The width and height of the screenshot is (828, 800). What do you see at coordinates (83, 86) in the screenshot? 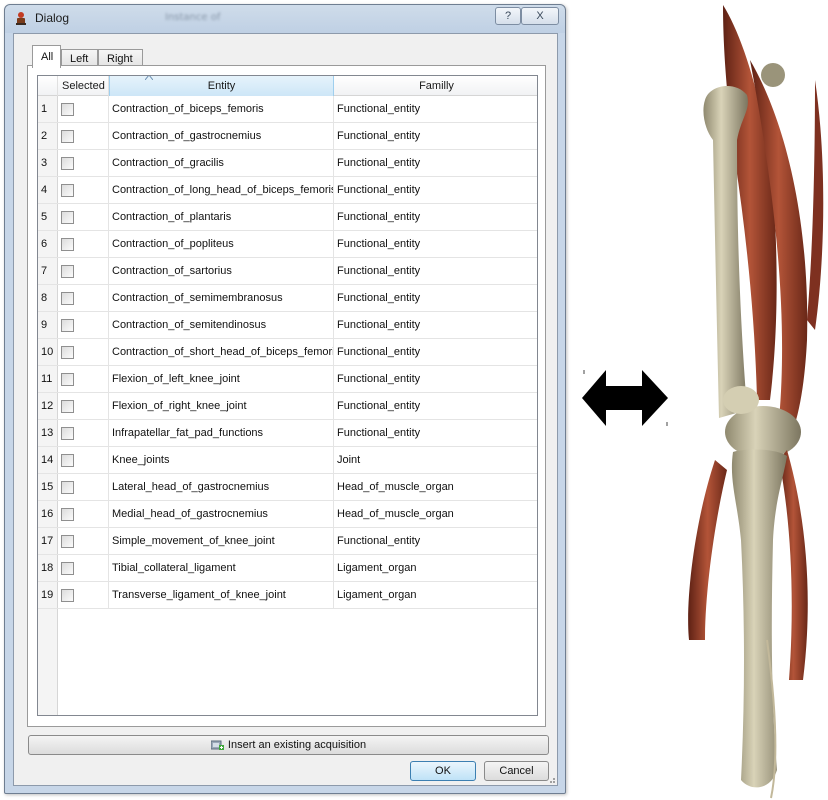
I see `header-selected: Selected` at bounding box center [83, 86].